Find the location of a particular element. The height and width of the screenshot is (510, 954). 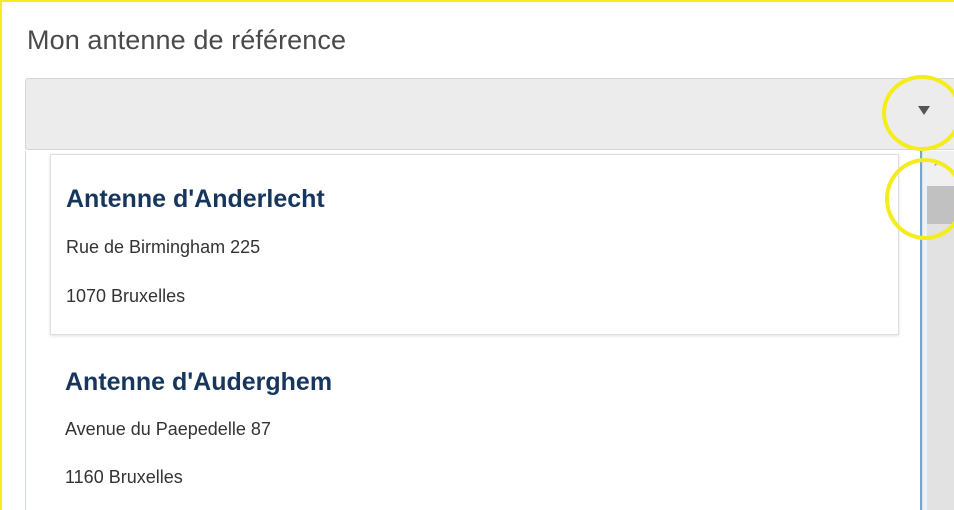

option-city: 1160 Bruxelles is located at coordinates (124, 477).